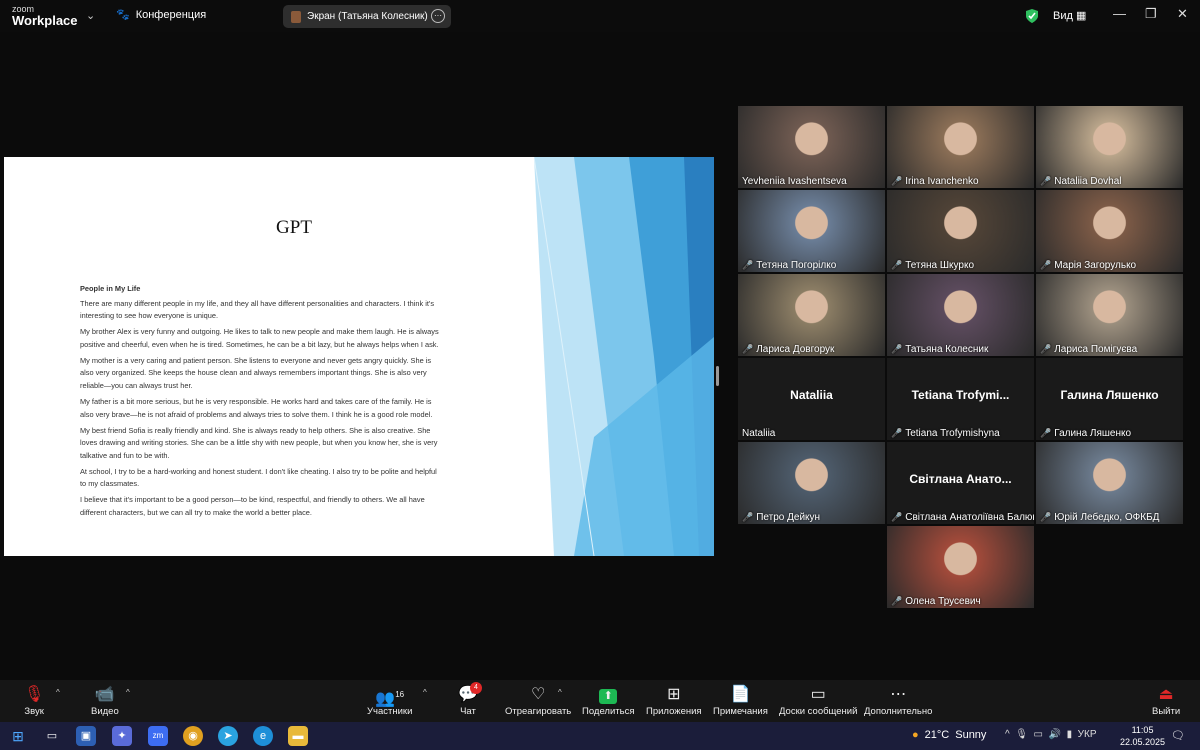 Image resolution: width=1200 pixels, height=750 pixels. What do you see at coordinates (1142, 736) in the screenshot?
I see `clock: 11:05 22.05.2025` at bounding box center [1142, 736].